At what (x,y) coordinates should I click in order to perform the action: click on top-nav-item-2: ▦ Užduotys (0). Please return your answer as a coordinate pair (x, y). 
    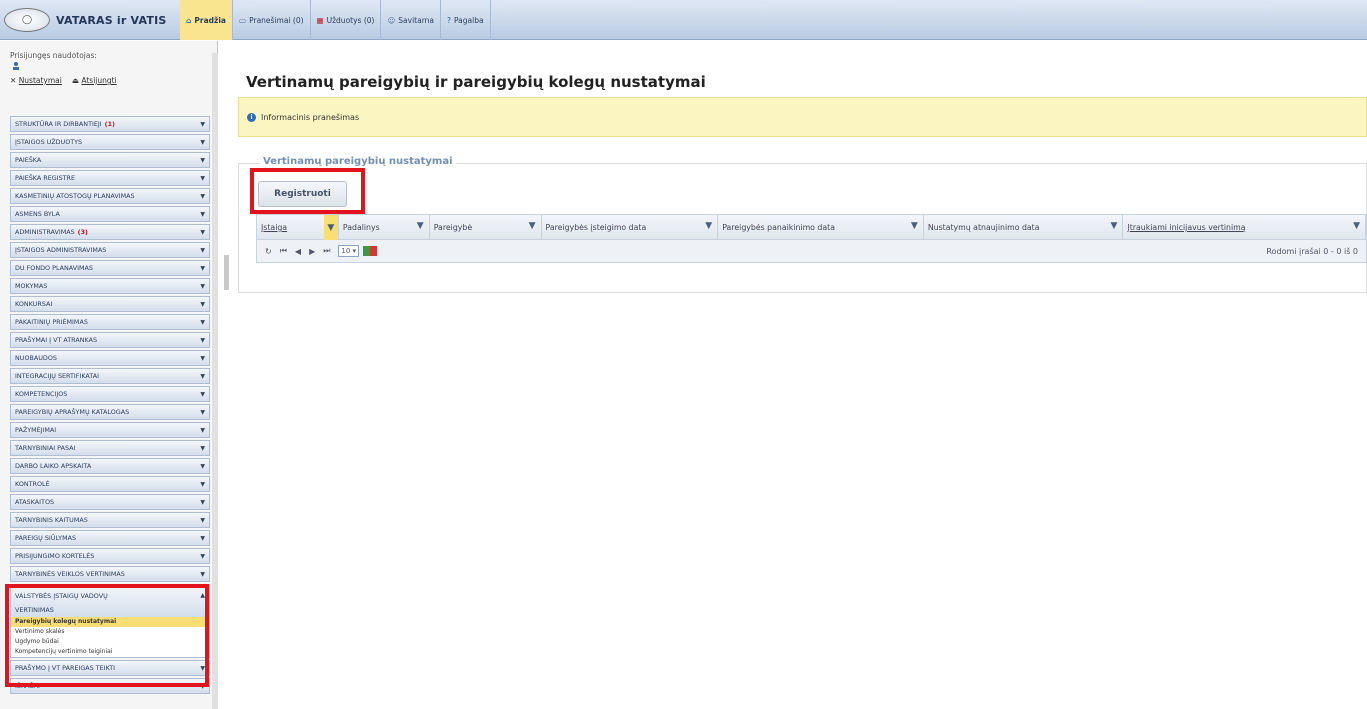
    Looking at the image, I should click on (346, 20).